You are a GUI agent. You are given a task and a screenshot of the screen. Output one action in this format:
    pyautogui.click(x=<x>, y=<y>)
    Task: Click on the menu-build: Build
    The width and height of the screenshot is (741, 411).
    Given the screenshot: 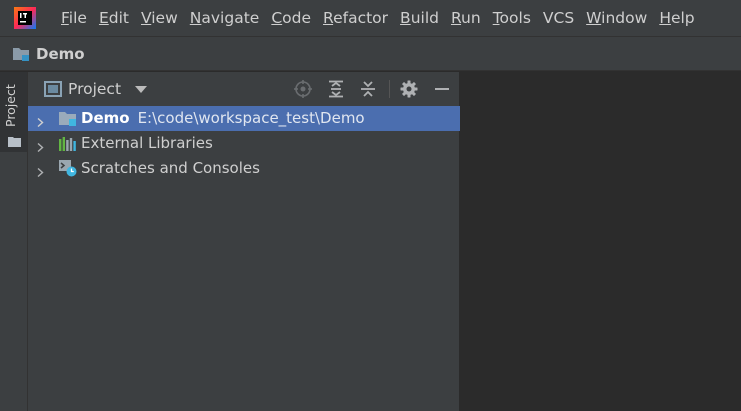 What is the action you would take?
    pyautogui.click(x=419, y=18)
    